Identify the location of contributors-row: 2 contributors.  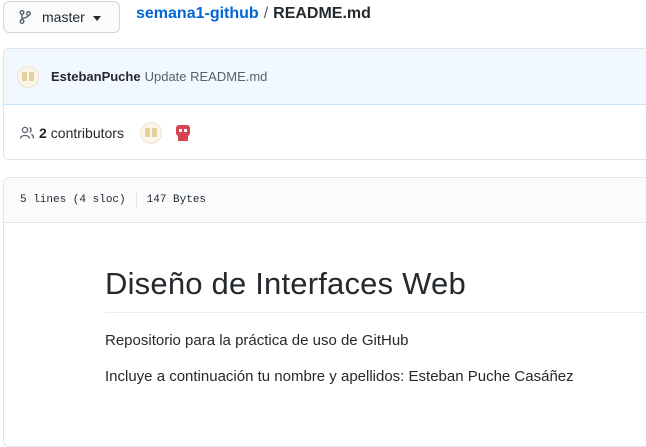
(325, 132).